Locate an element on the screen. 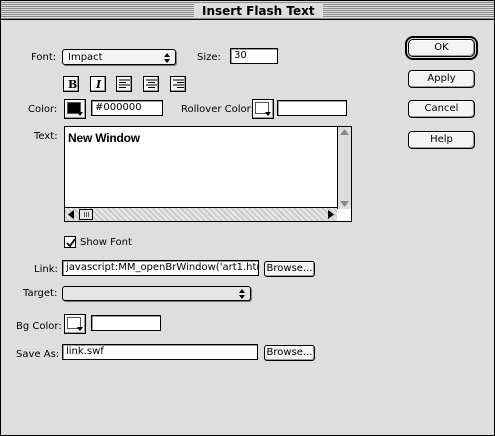  rollover-color-label: Rollover Color: is located at coordinates (217, 109).